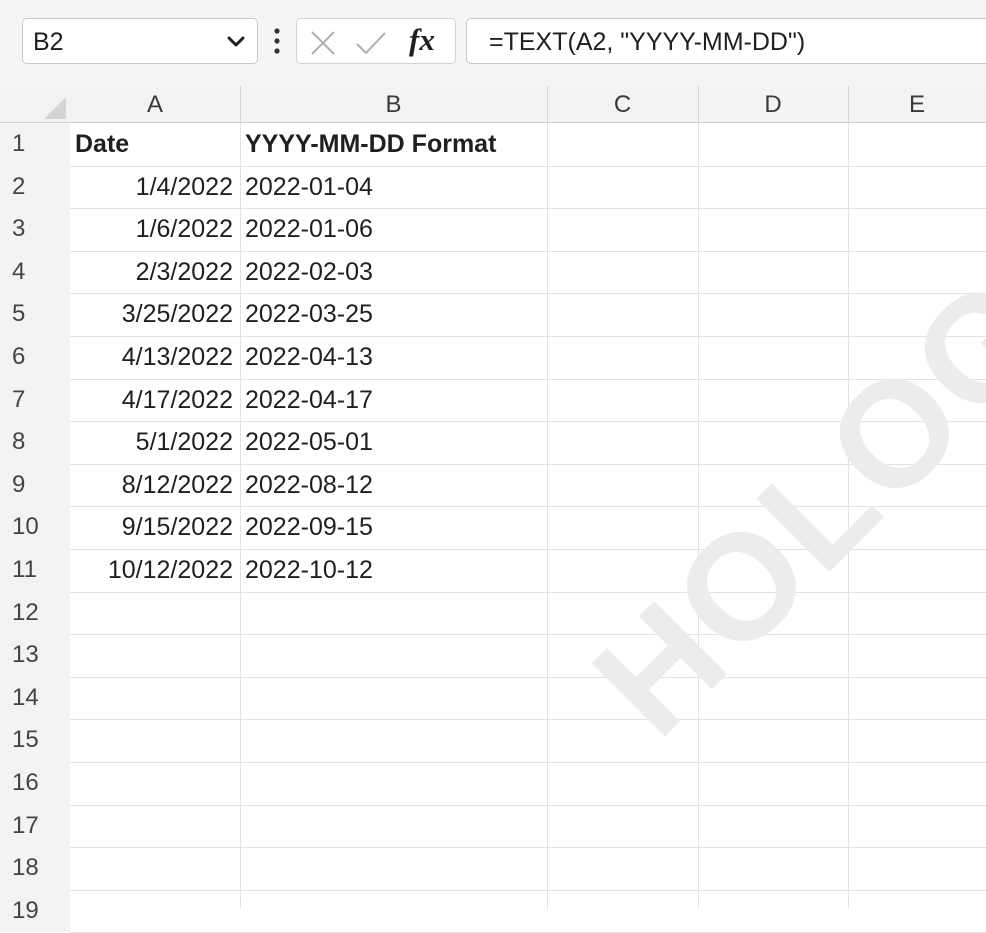 The height and width of the screenshot is (933, 986). I want to click on cell-a1: Date, so click(102, 144).